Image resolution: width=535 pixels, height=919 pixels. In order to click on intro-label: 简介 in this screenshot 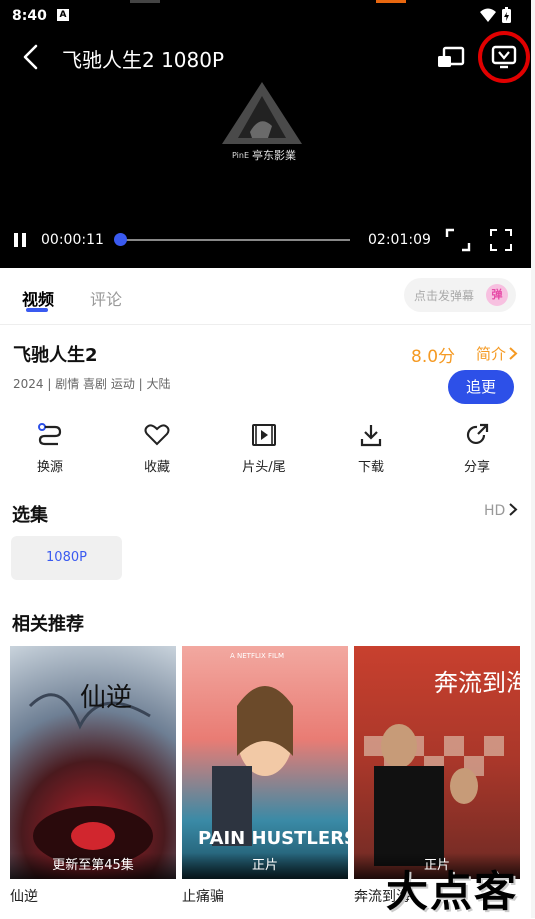, I will do `click(491, 354)`.